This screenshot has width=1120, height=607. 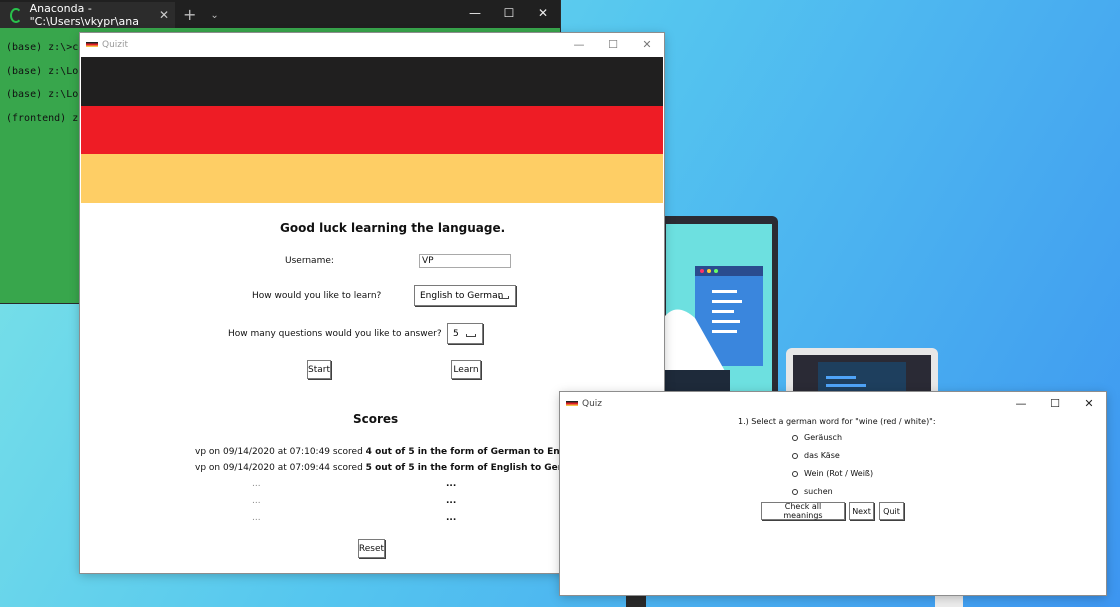 What do you see at coordinates (456, 333) in the screenshot?
I see `questions-count-value: 5` at bounding box center [456, 333].